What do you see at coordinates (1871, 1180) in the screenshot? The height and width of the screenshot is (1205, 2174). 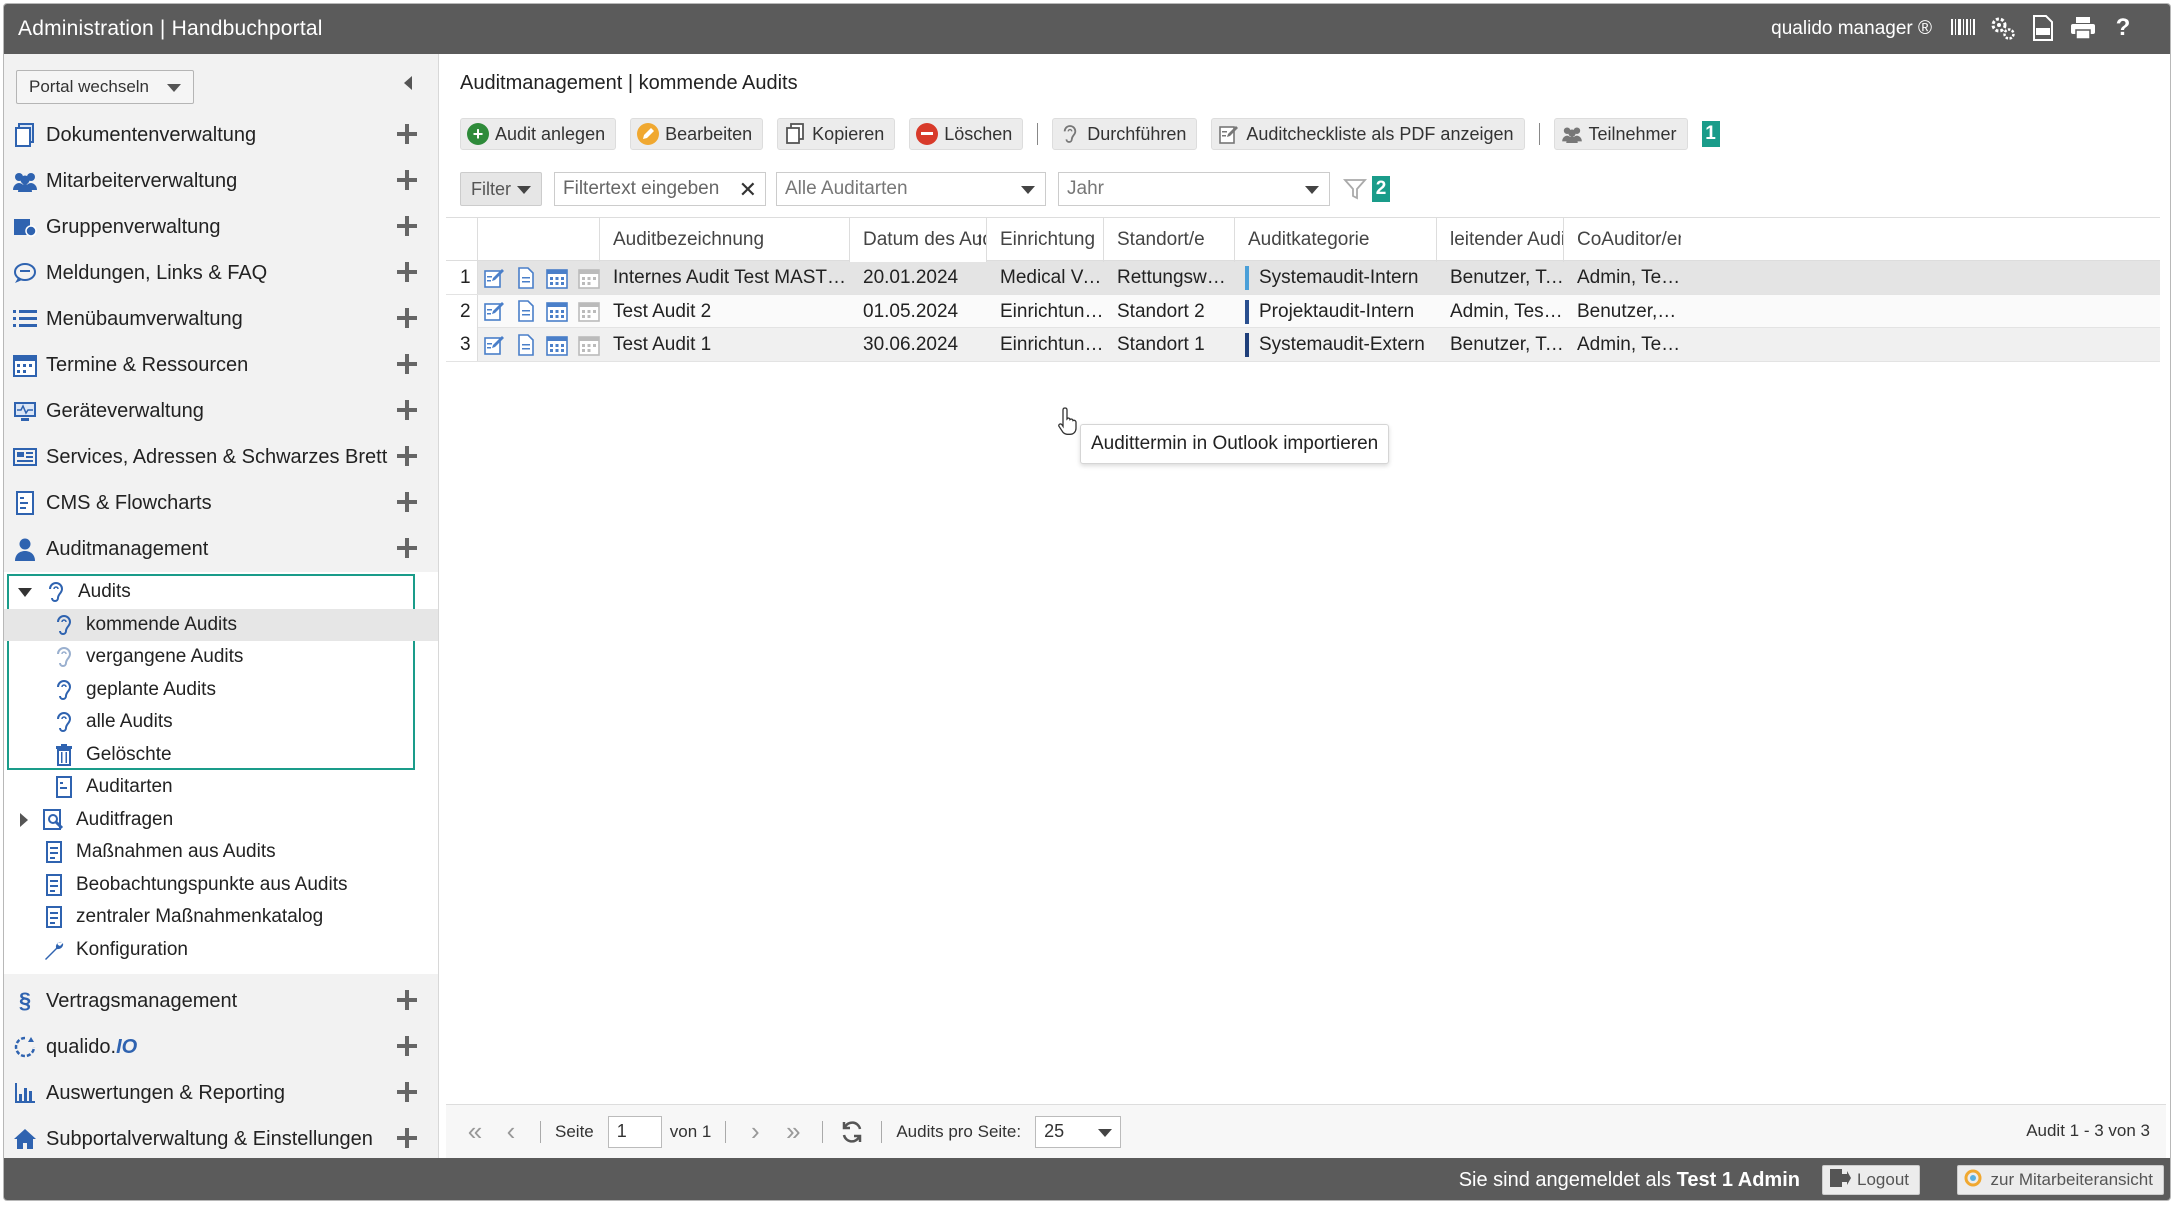 I see `logout-button: Logout` at bounding box center [1871, 1180].